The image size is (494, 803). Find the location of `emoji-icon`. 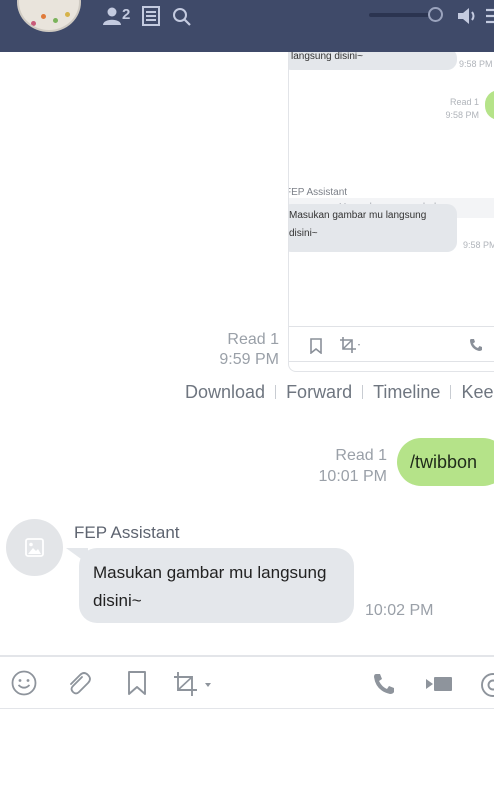

emoji-icon is located at coordinates (24, 683).